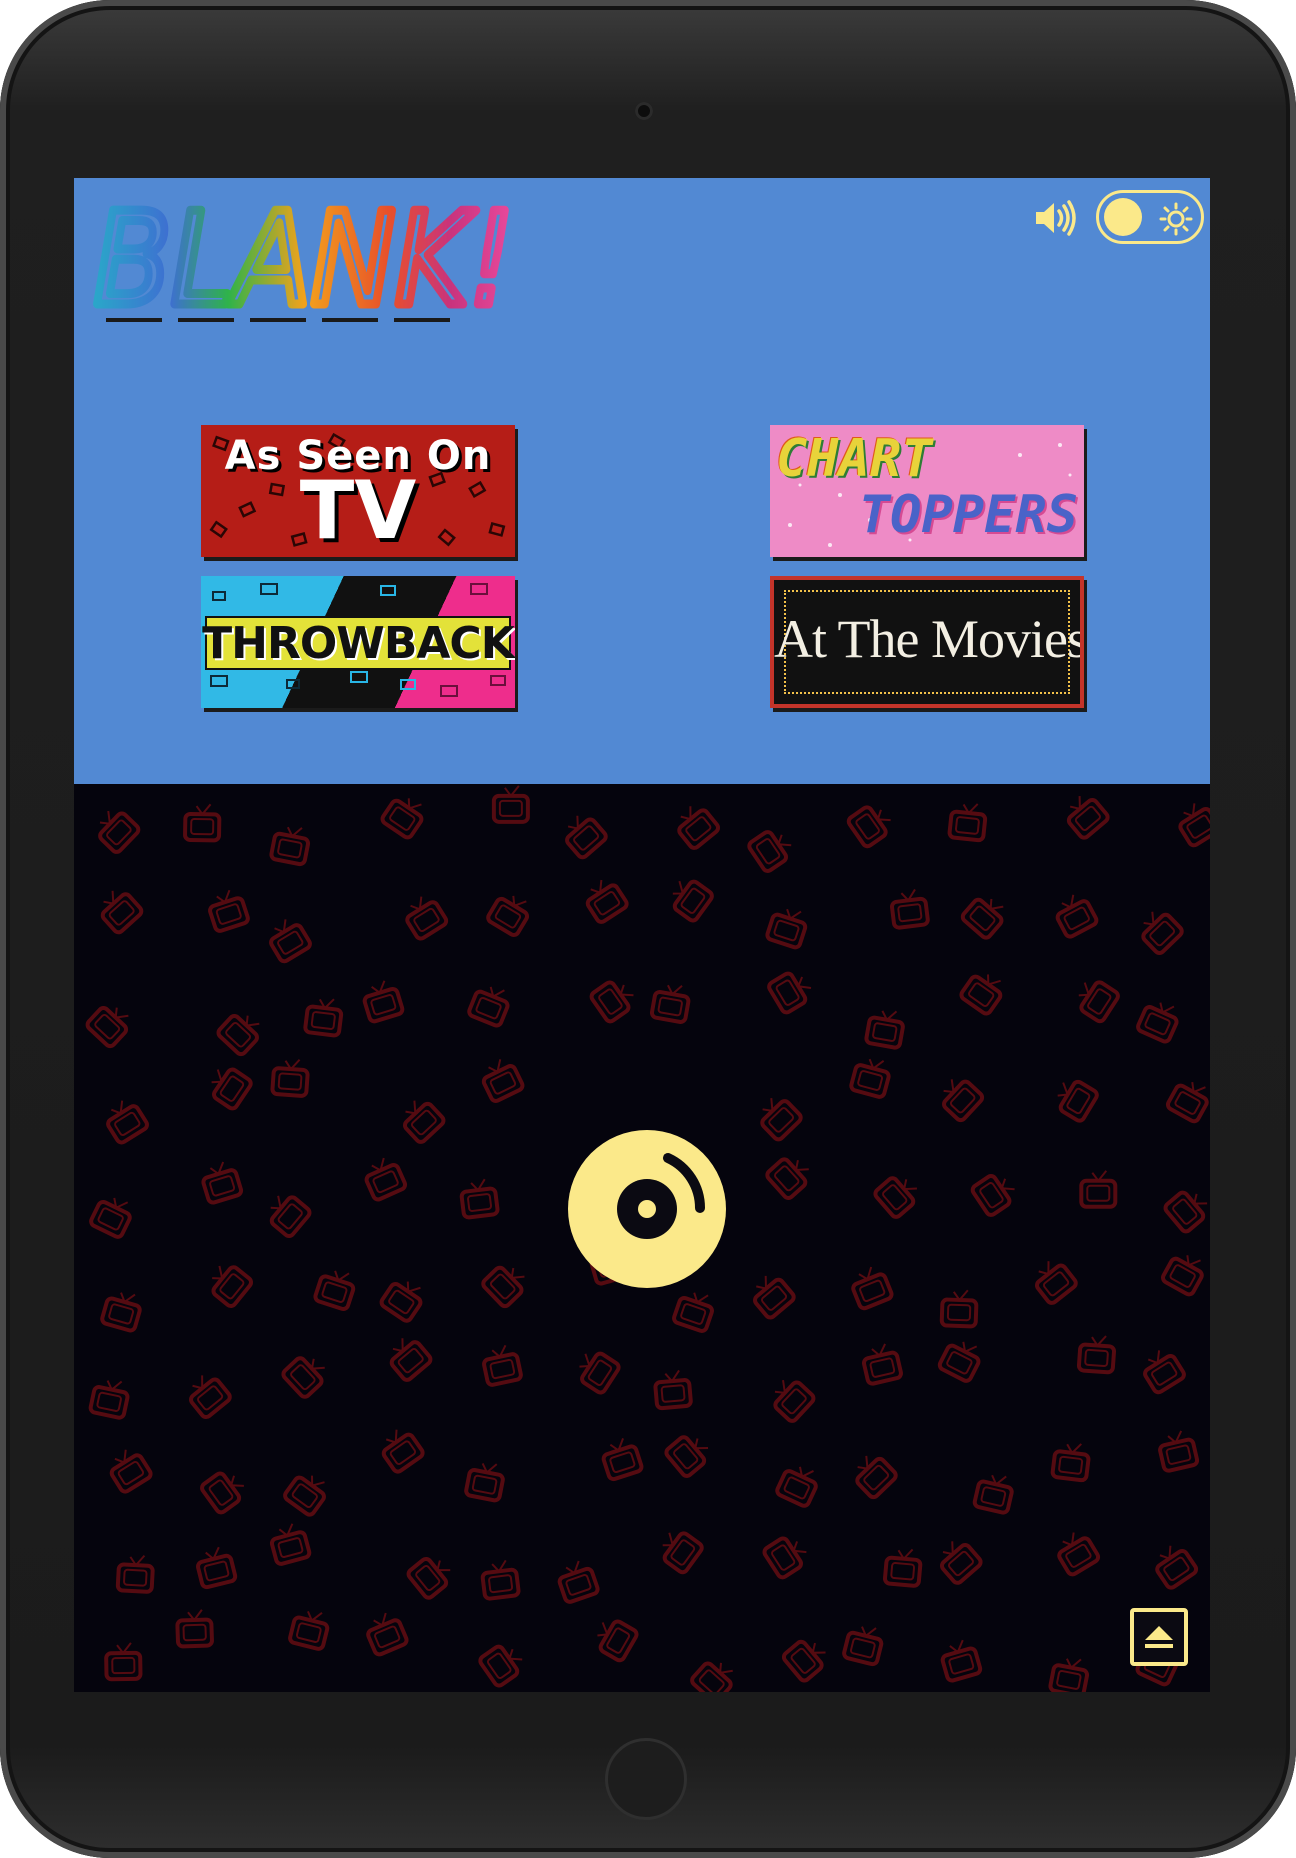  I want to click on category-chart-toppers: CHART TOPPERS, so click(927, 491).